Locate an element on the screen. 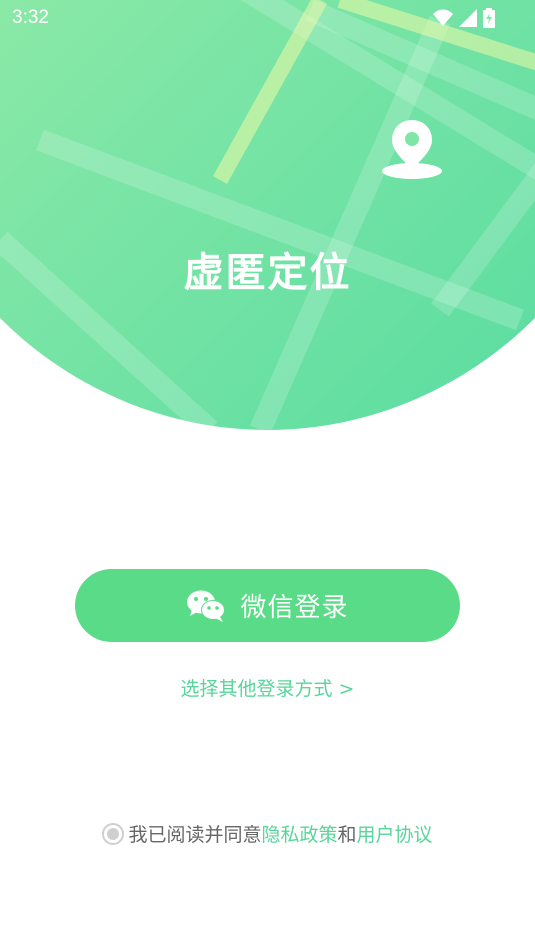  status-bar: 3:32 is located at coordinates (267, 18).